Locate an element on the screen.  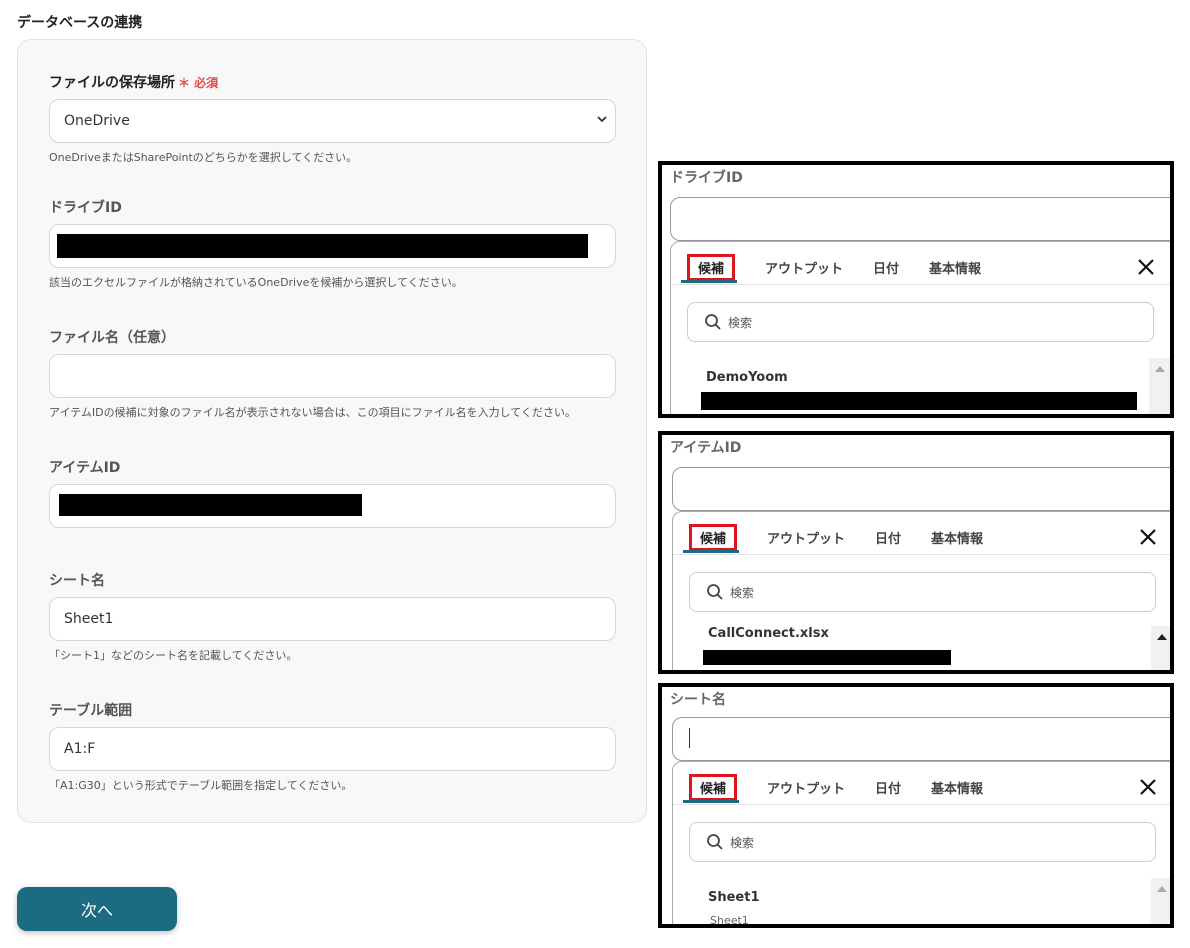
drive-id-label: ドライブID is located at coordinates (85, 208).